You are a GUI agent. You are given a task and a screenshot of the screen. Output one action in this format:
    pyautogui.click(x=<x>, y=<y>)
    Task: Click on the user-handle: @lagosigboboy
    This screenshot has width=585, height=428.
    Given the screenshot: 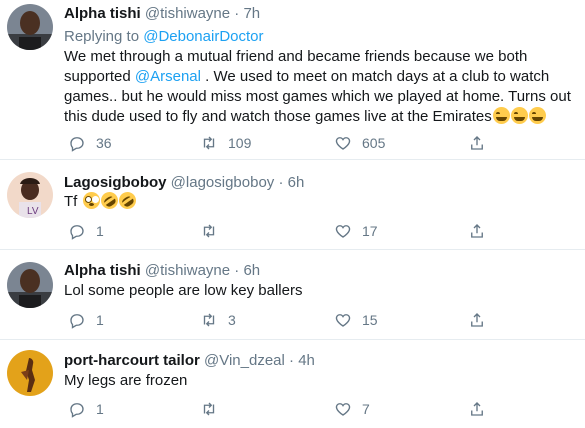 What is the action you would take?
    pyautogui.click(x=223, y=182)
    